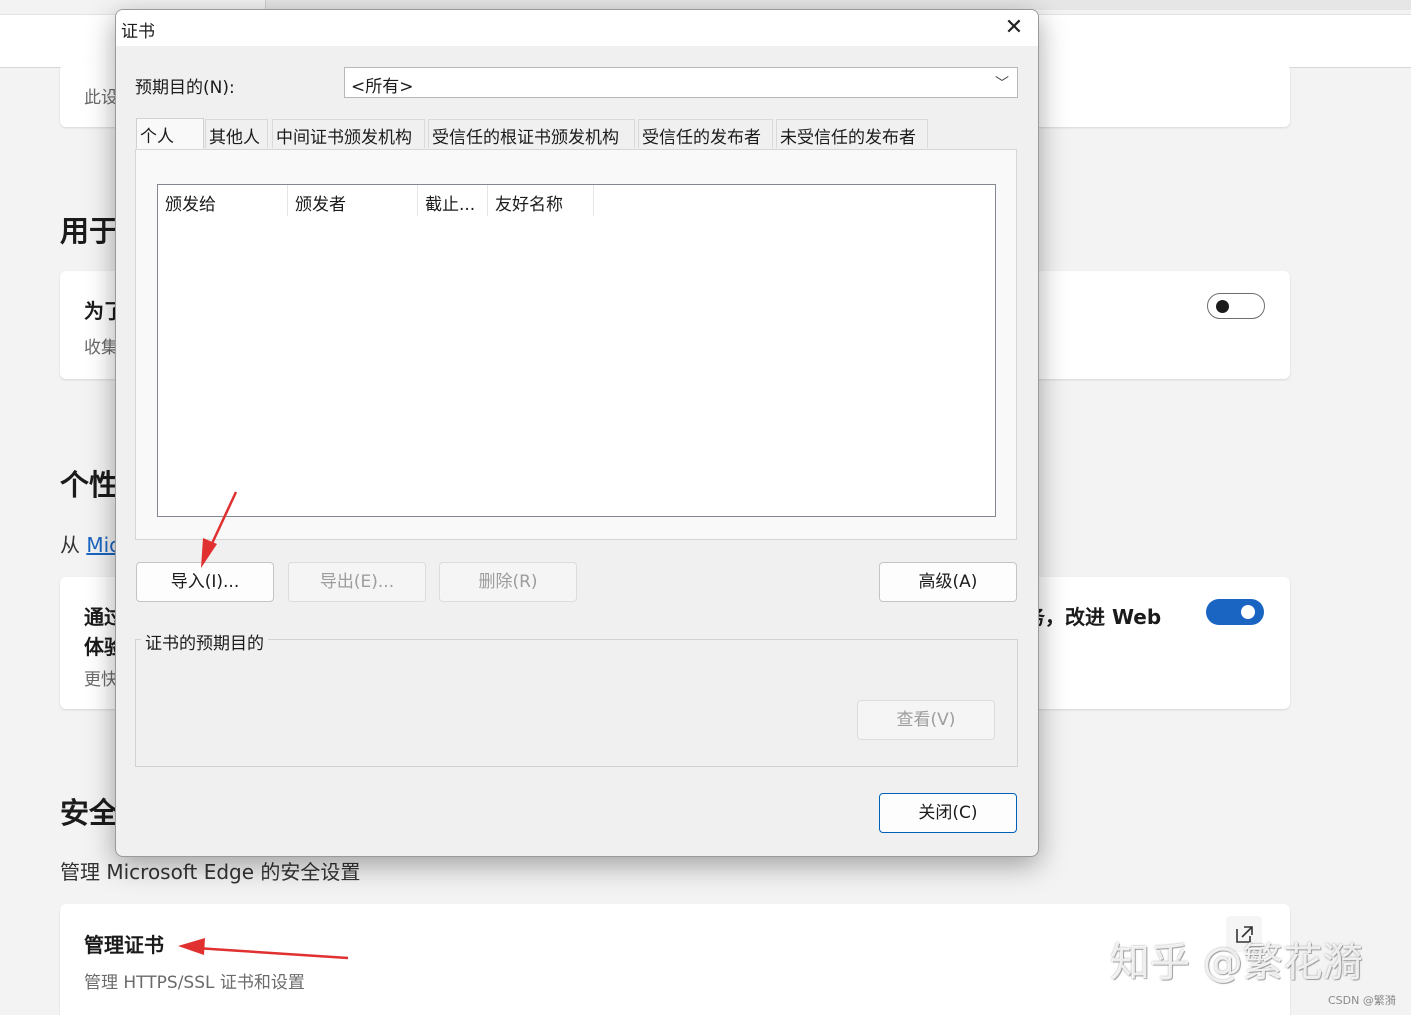 This screenshot has width=1411, height=1015. Describe the element at coordinates (1236, 963) in the screenshot. I see `zhihu-watermark: 知乎 @繁花漪` at that location.